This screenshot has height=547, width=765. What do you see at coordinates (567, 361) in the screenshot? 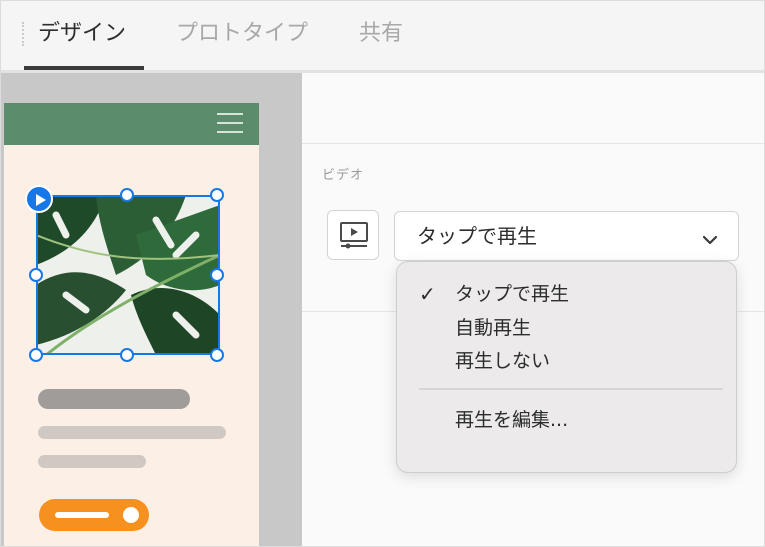
I see `menu-item-no-play: 再生しない` at bounding box center [567, 361].